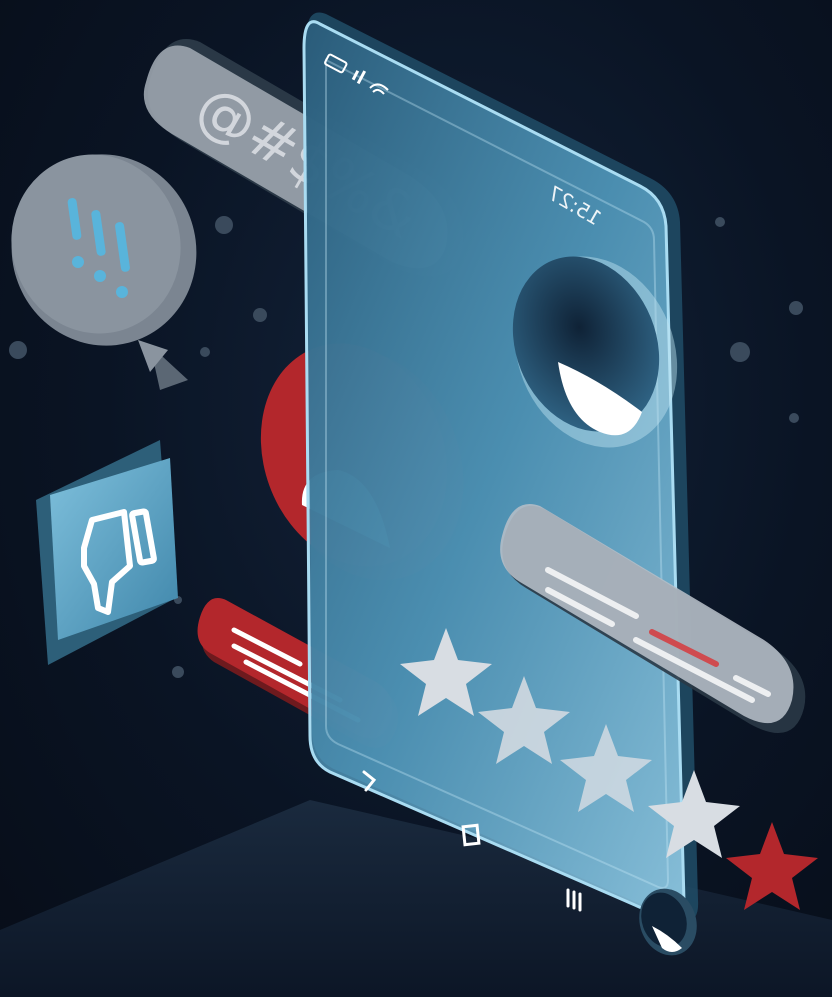 The width and height of the screenshot is (832, 997). What do you see at coordinates (772, 866) in the screenshot?
I see `star-highlighted-icon` at bounding box center [772, 866].